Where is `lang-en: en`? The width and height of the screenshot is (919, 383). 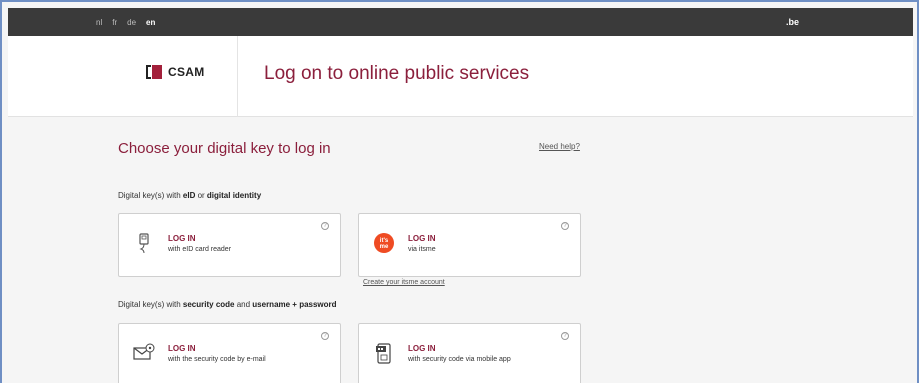
lang-en: en is located at coordinates (150, 22).